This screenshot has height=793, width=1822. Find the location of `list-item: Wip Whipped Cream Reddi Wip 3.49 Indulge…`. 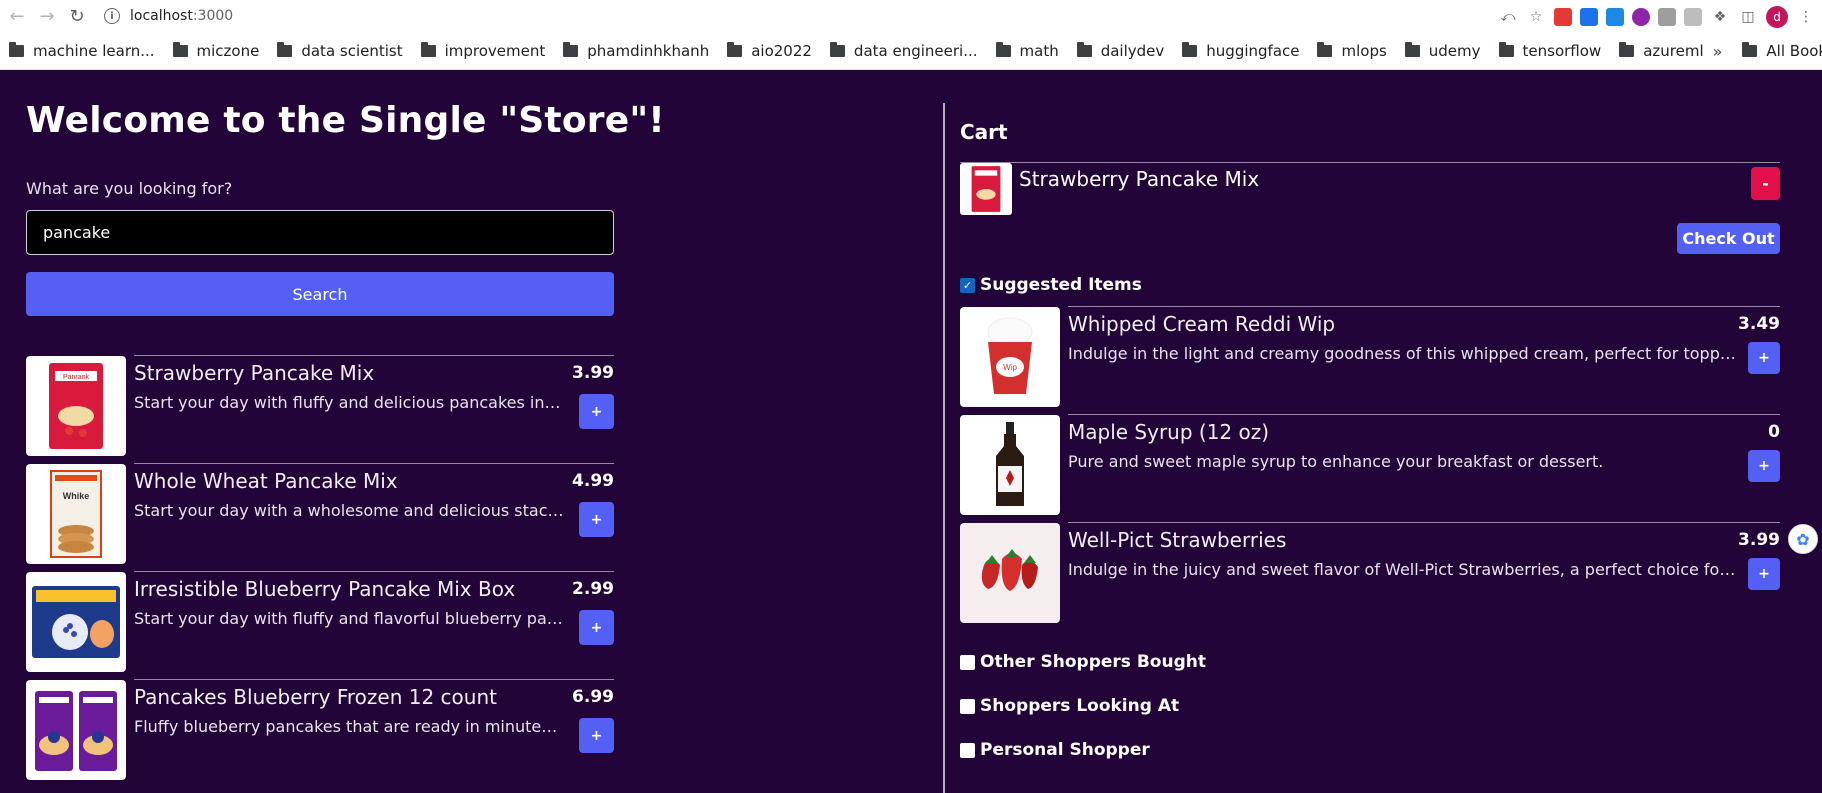

list-item: Wip Whipped Cream Reddi Wip 3.49 Indulge… is located at coordinates (1370, 360).